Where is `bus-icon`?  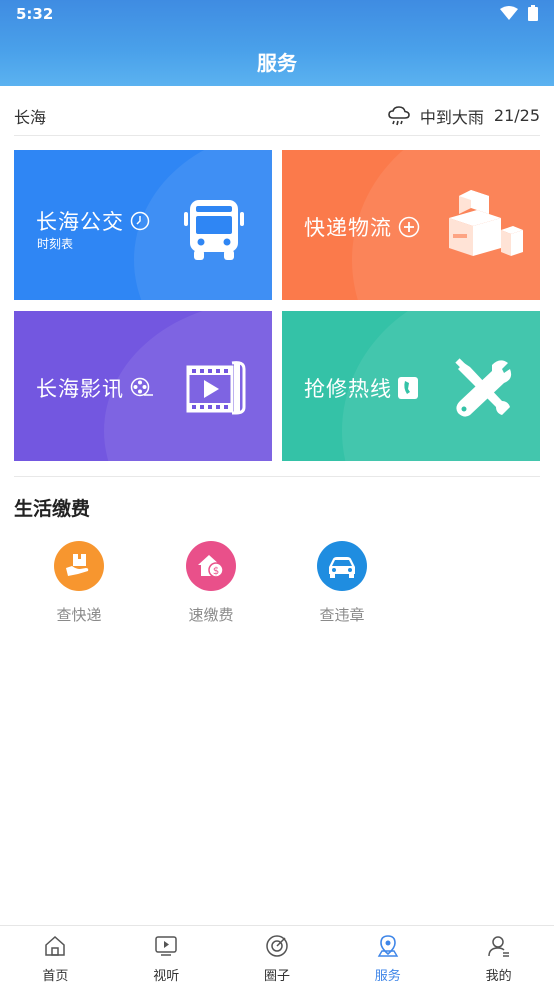
bus-icon is located at coordinates (214, 230).